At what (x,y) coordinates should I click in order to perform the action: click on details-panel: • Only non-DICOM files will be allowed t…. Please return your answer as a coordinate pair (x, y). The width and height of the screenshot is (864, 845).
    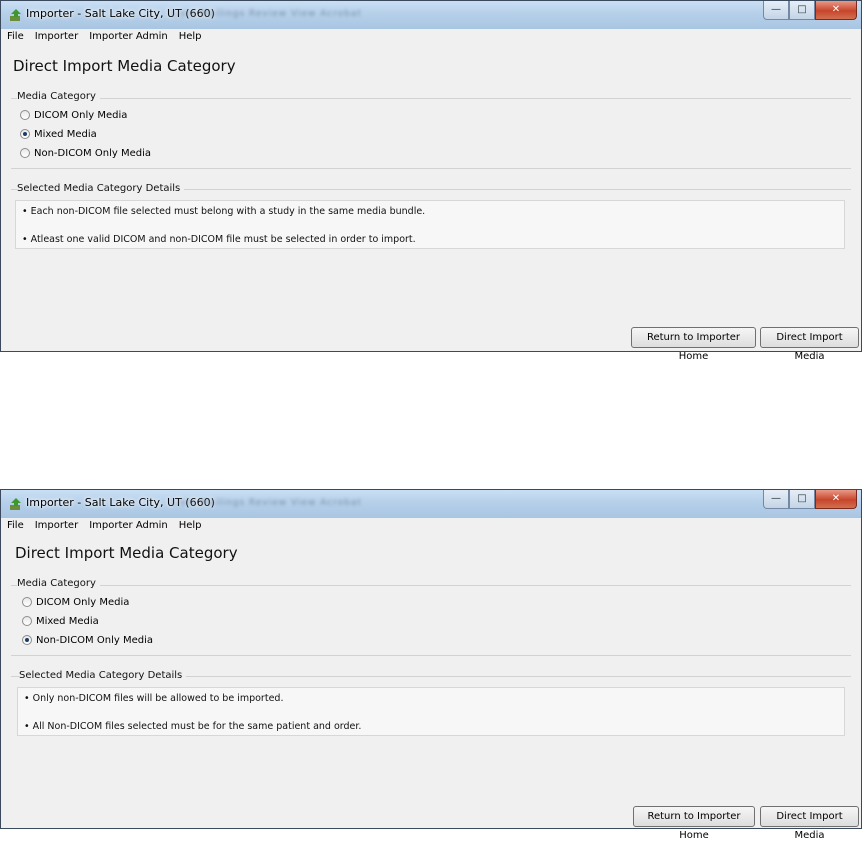
    Looking at the image, I should click on (431, 711).